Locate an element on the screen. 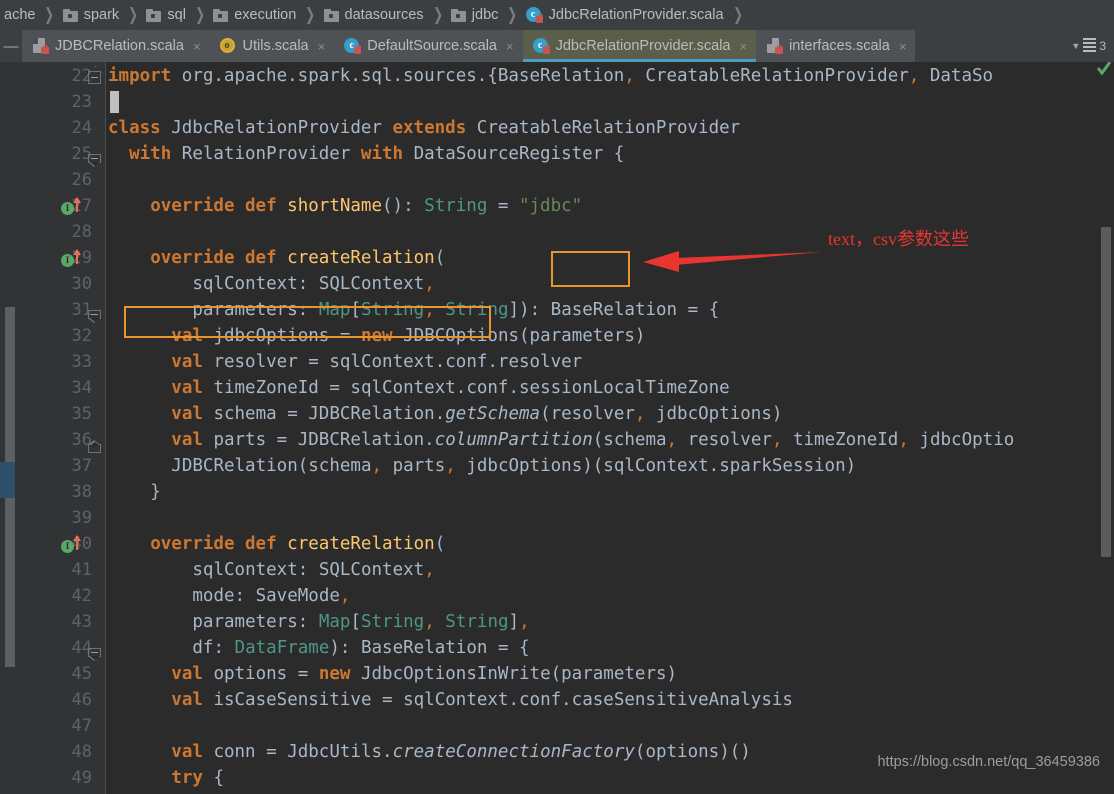 The width and height of the screenshot is (1114, 794). annotation-text: text，csv参数这些 is located at coordinates (898, 239).